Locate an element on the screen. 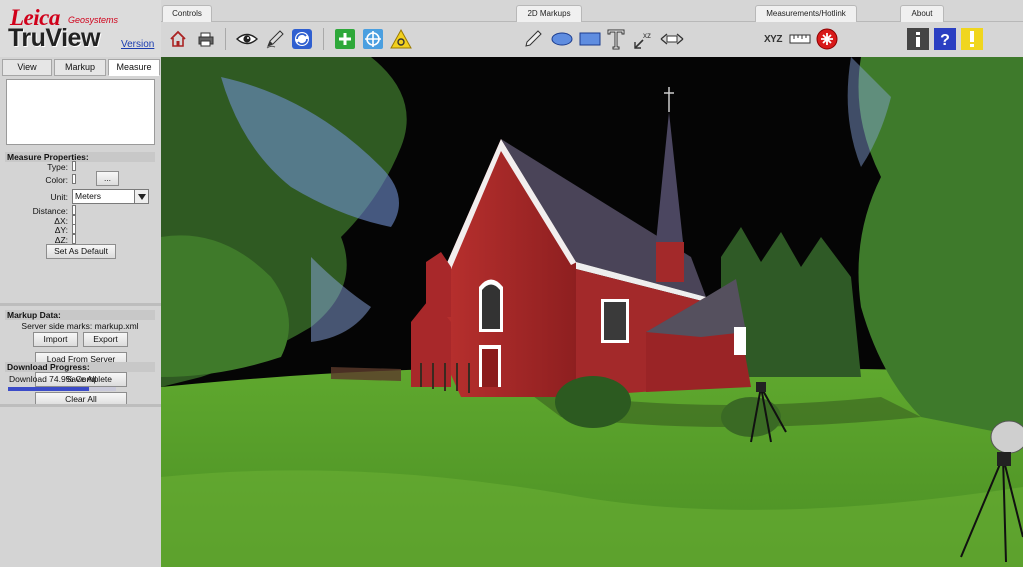 This screenshot has height=567, width=1023. hotlink-icon is located at coordinates (827, 39).